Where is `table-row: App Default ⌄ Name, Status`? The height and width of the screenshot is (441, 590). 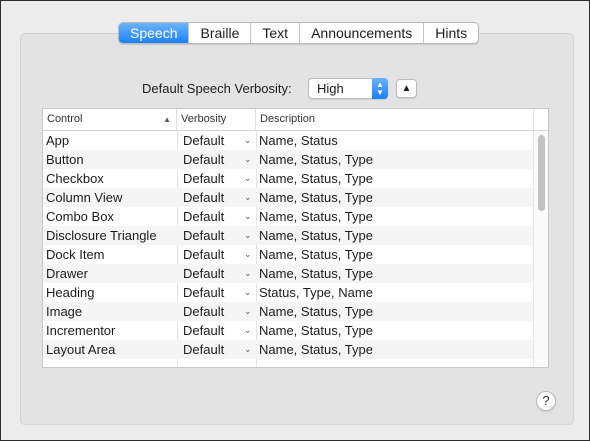 table-row: App Default ⌄ Name, Status is located at coordinates (288, 140).